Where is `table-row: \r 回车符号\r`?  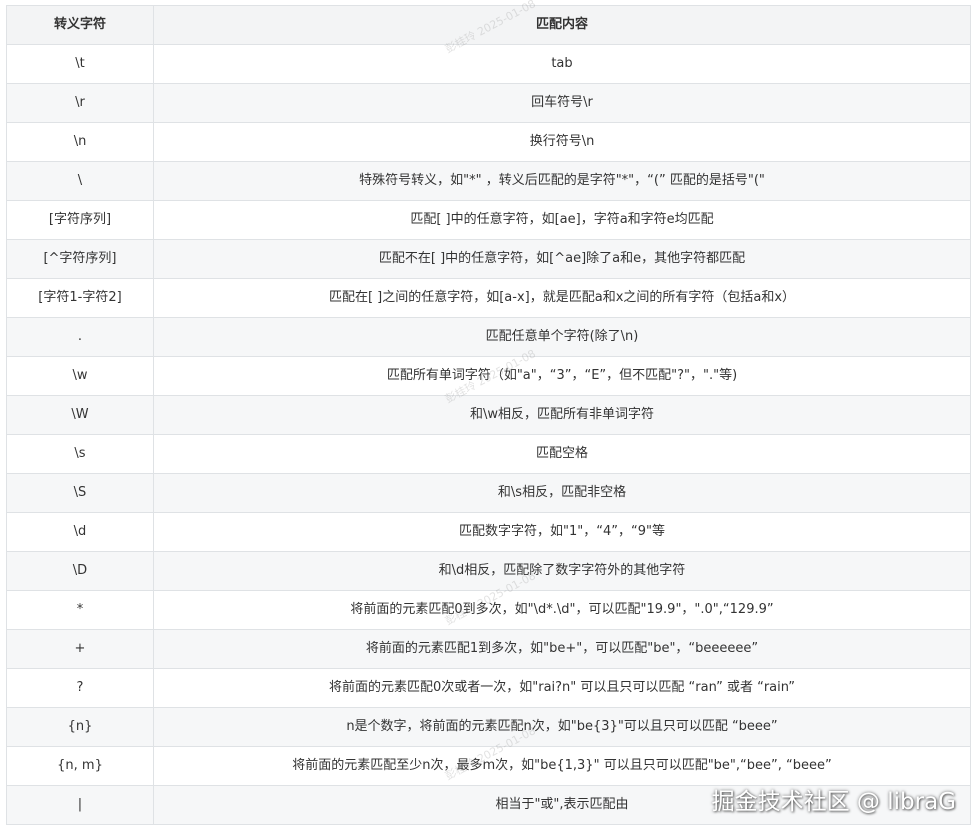 table-row: \r 回车符号\r is located at coordinates (488, 103).